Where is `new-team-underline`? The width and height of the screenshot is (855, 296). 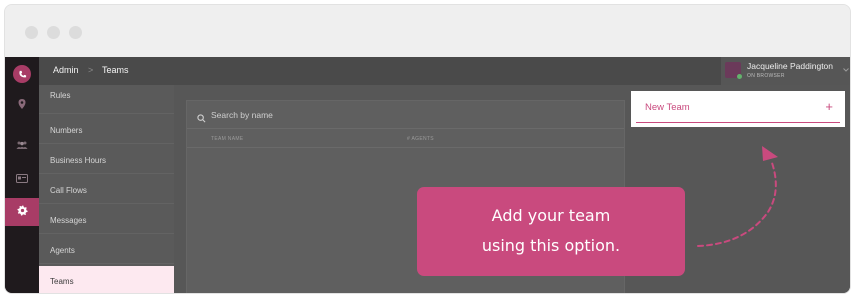
new-team-underline is located at coordinates (738, 122).